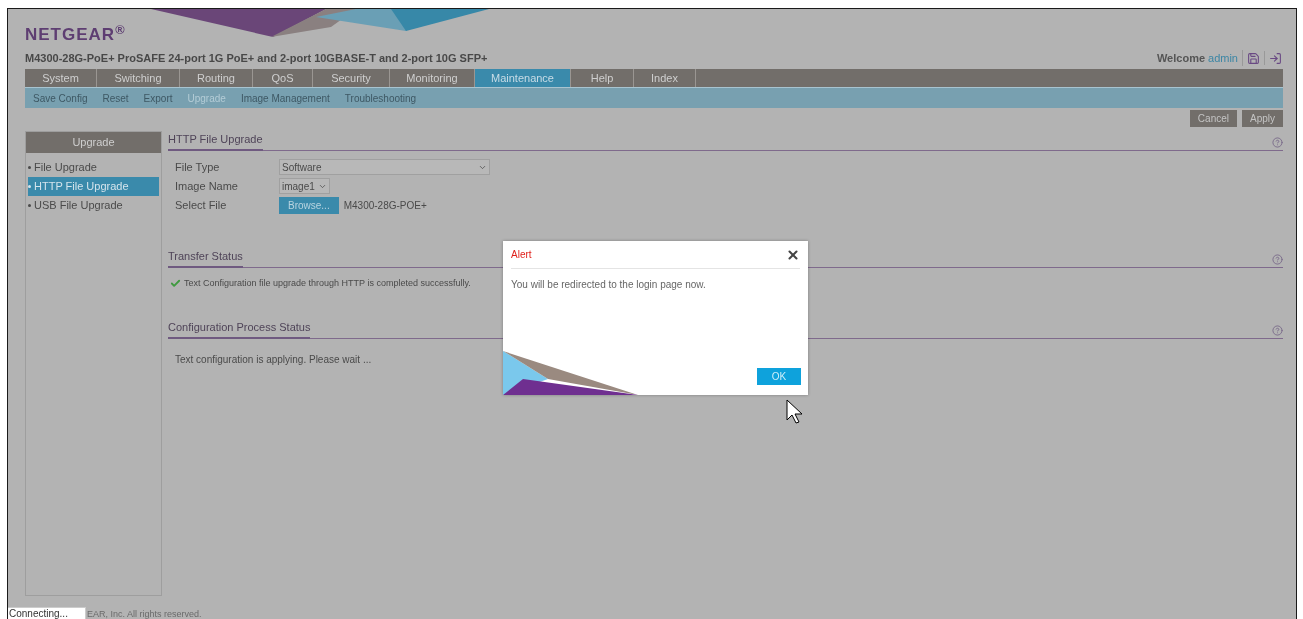 The image size is (1303, 619). Describe the element at coordinates (115, 98) in the screenshot. I see `sub-nav-link: Reset` at that location.